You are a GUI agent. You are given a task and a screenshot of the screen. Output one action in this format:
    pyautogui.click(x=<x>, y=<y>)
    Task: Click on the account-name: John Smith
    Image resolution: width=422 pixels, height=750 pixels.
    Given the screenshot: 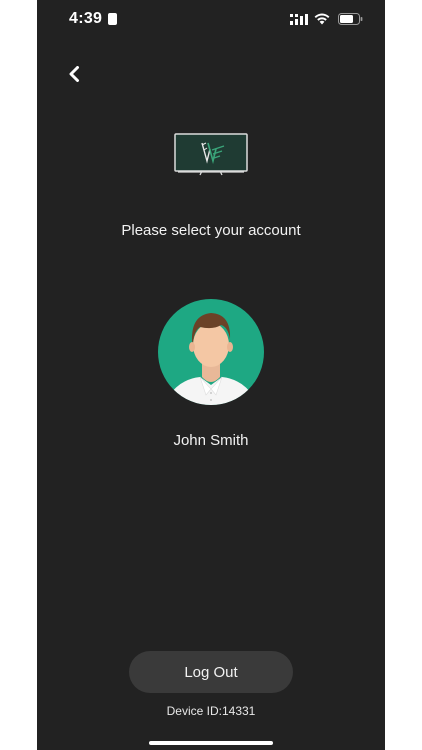 What is the action you would take?
    pyautogui.click(x=211, y=440)
    